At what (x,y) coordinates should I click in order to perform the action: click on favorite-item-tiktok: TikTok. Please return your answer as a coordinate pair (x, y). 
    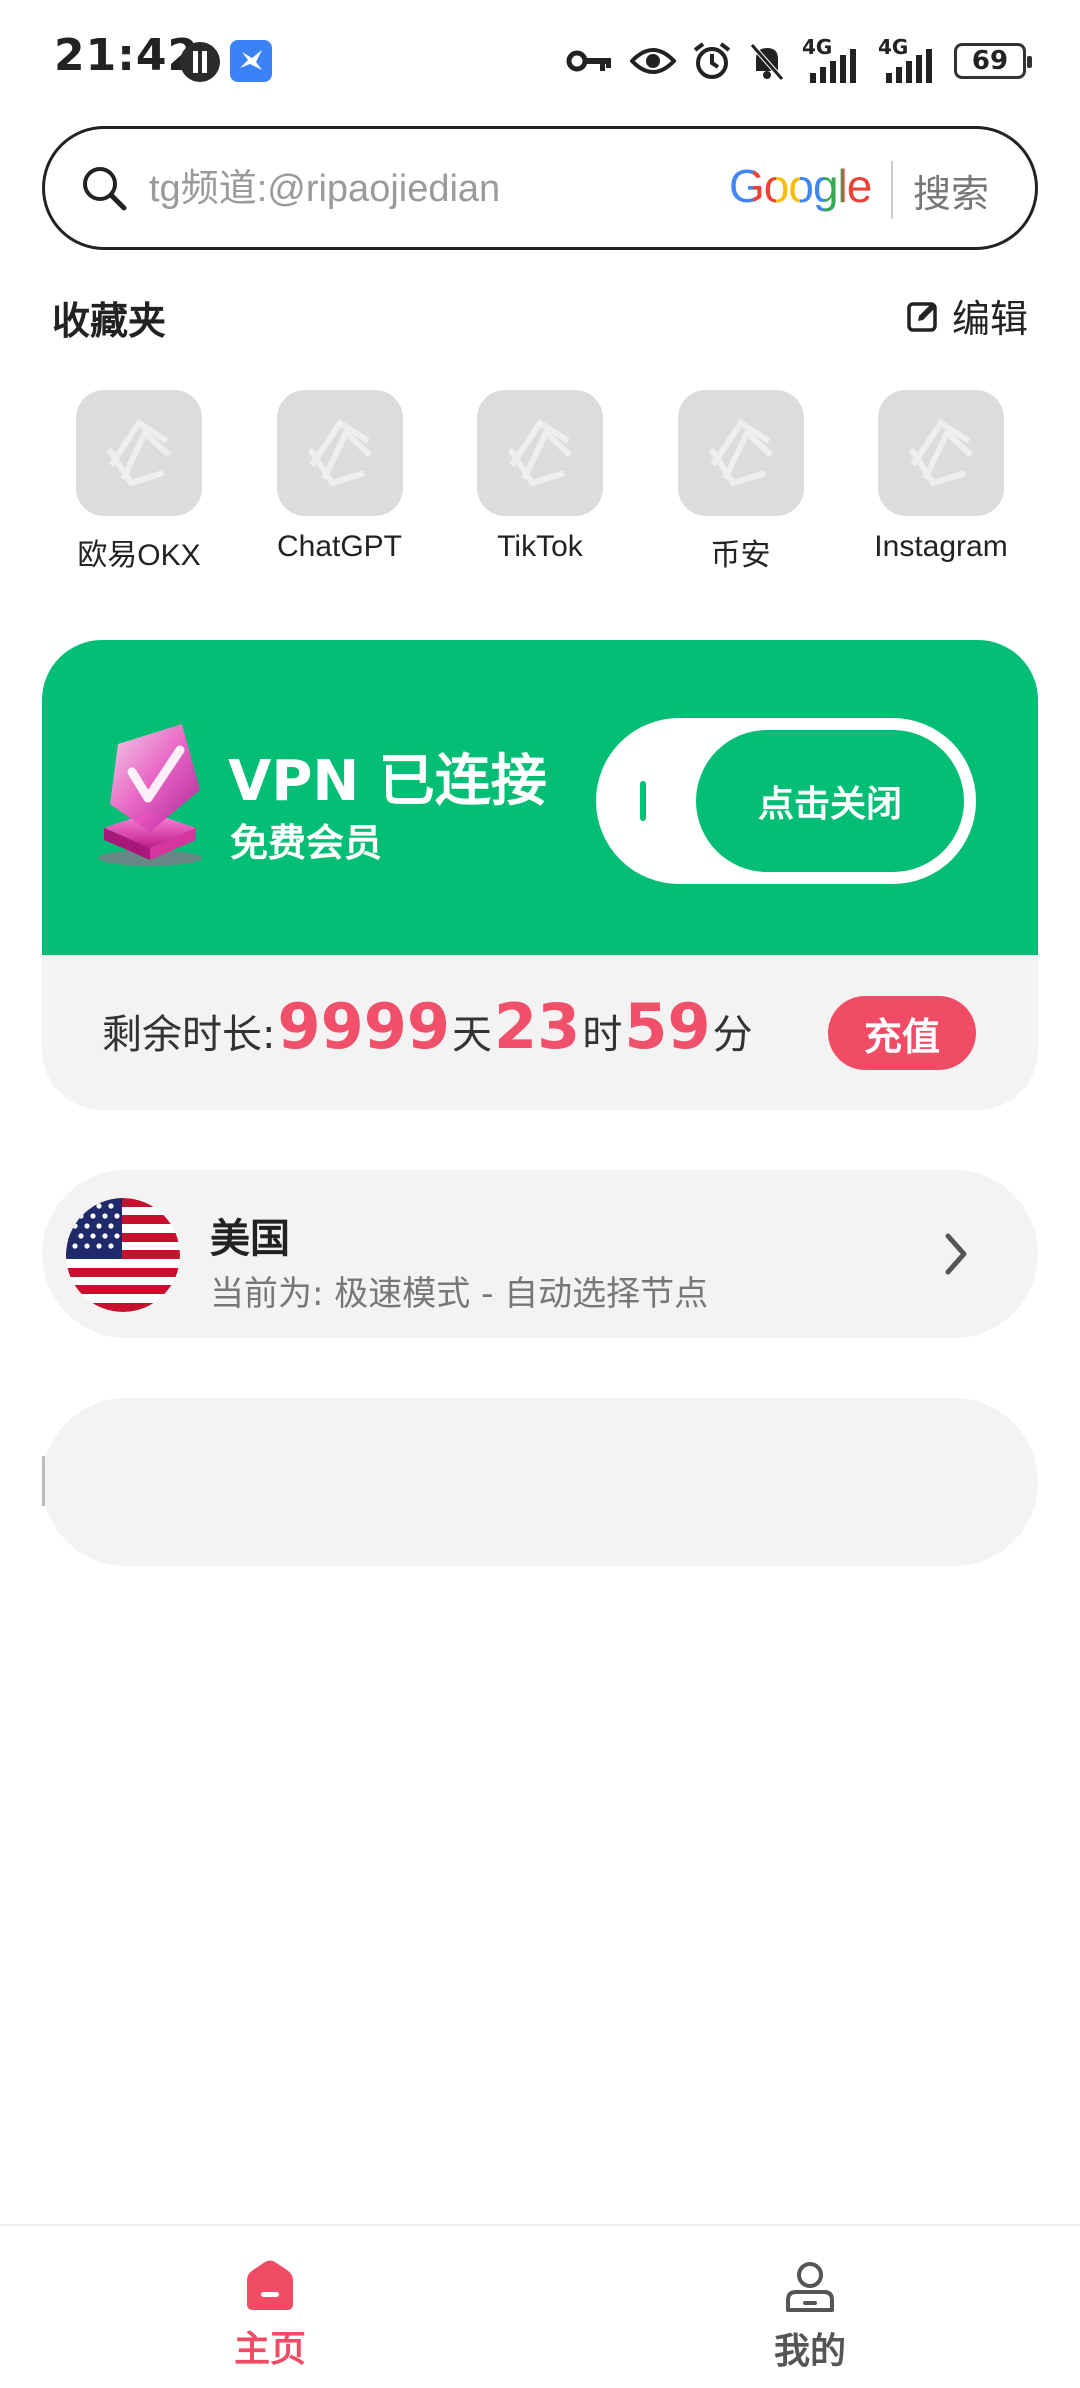
    Looking at the image, I should click on (540, 482).